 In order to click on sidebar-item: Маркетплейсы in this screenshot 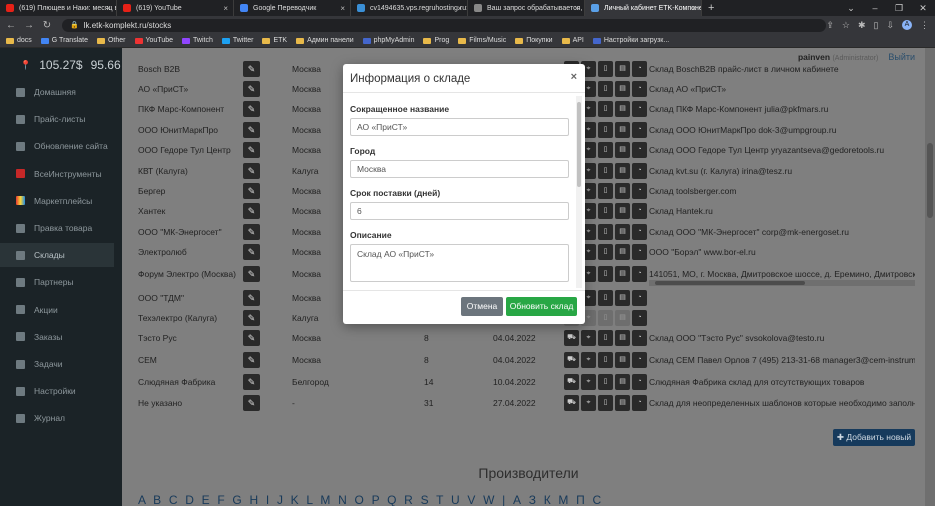, I will do `click(61, 201)`.